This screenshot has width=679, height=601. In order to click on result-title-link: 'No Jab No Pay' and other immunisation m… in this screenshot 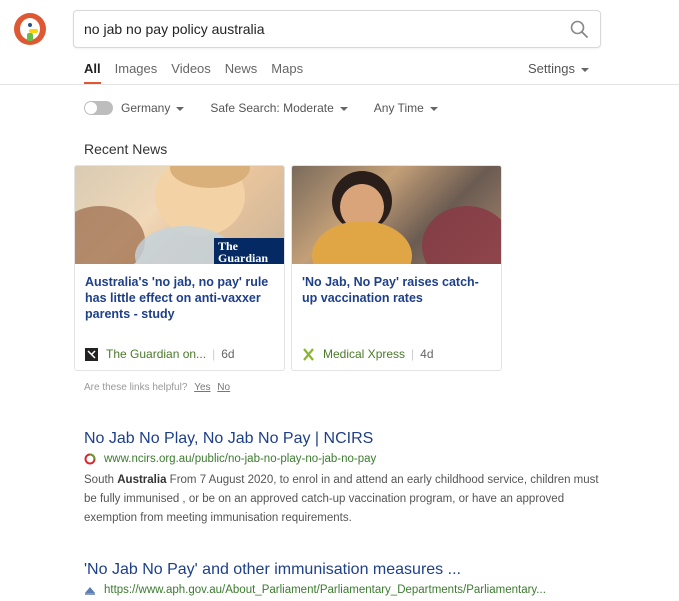, I will do `click(344, 570)`.